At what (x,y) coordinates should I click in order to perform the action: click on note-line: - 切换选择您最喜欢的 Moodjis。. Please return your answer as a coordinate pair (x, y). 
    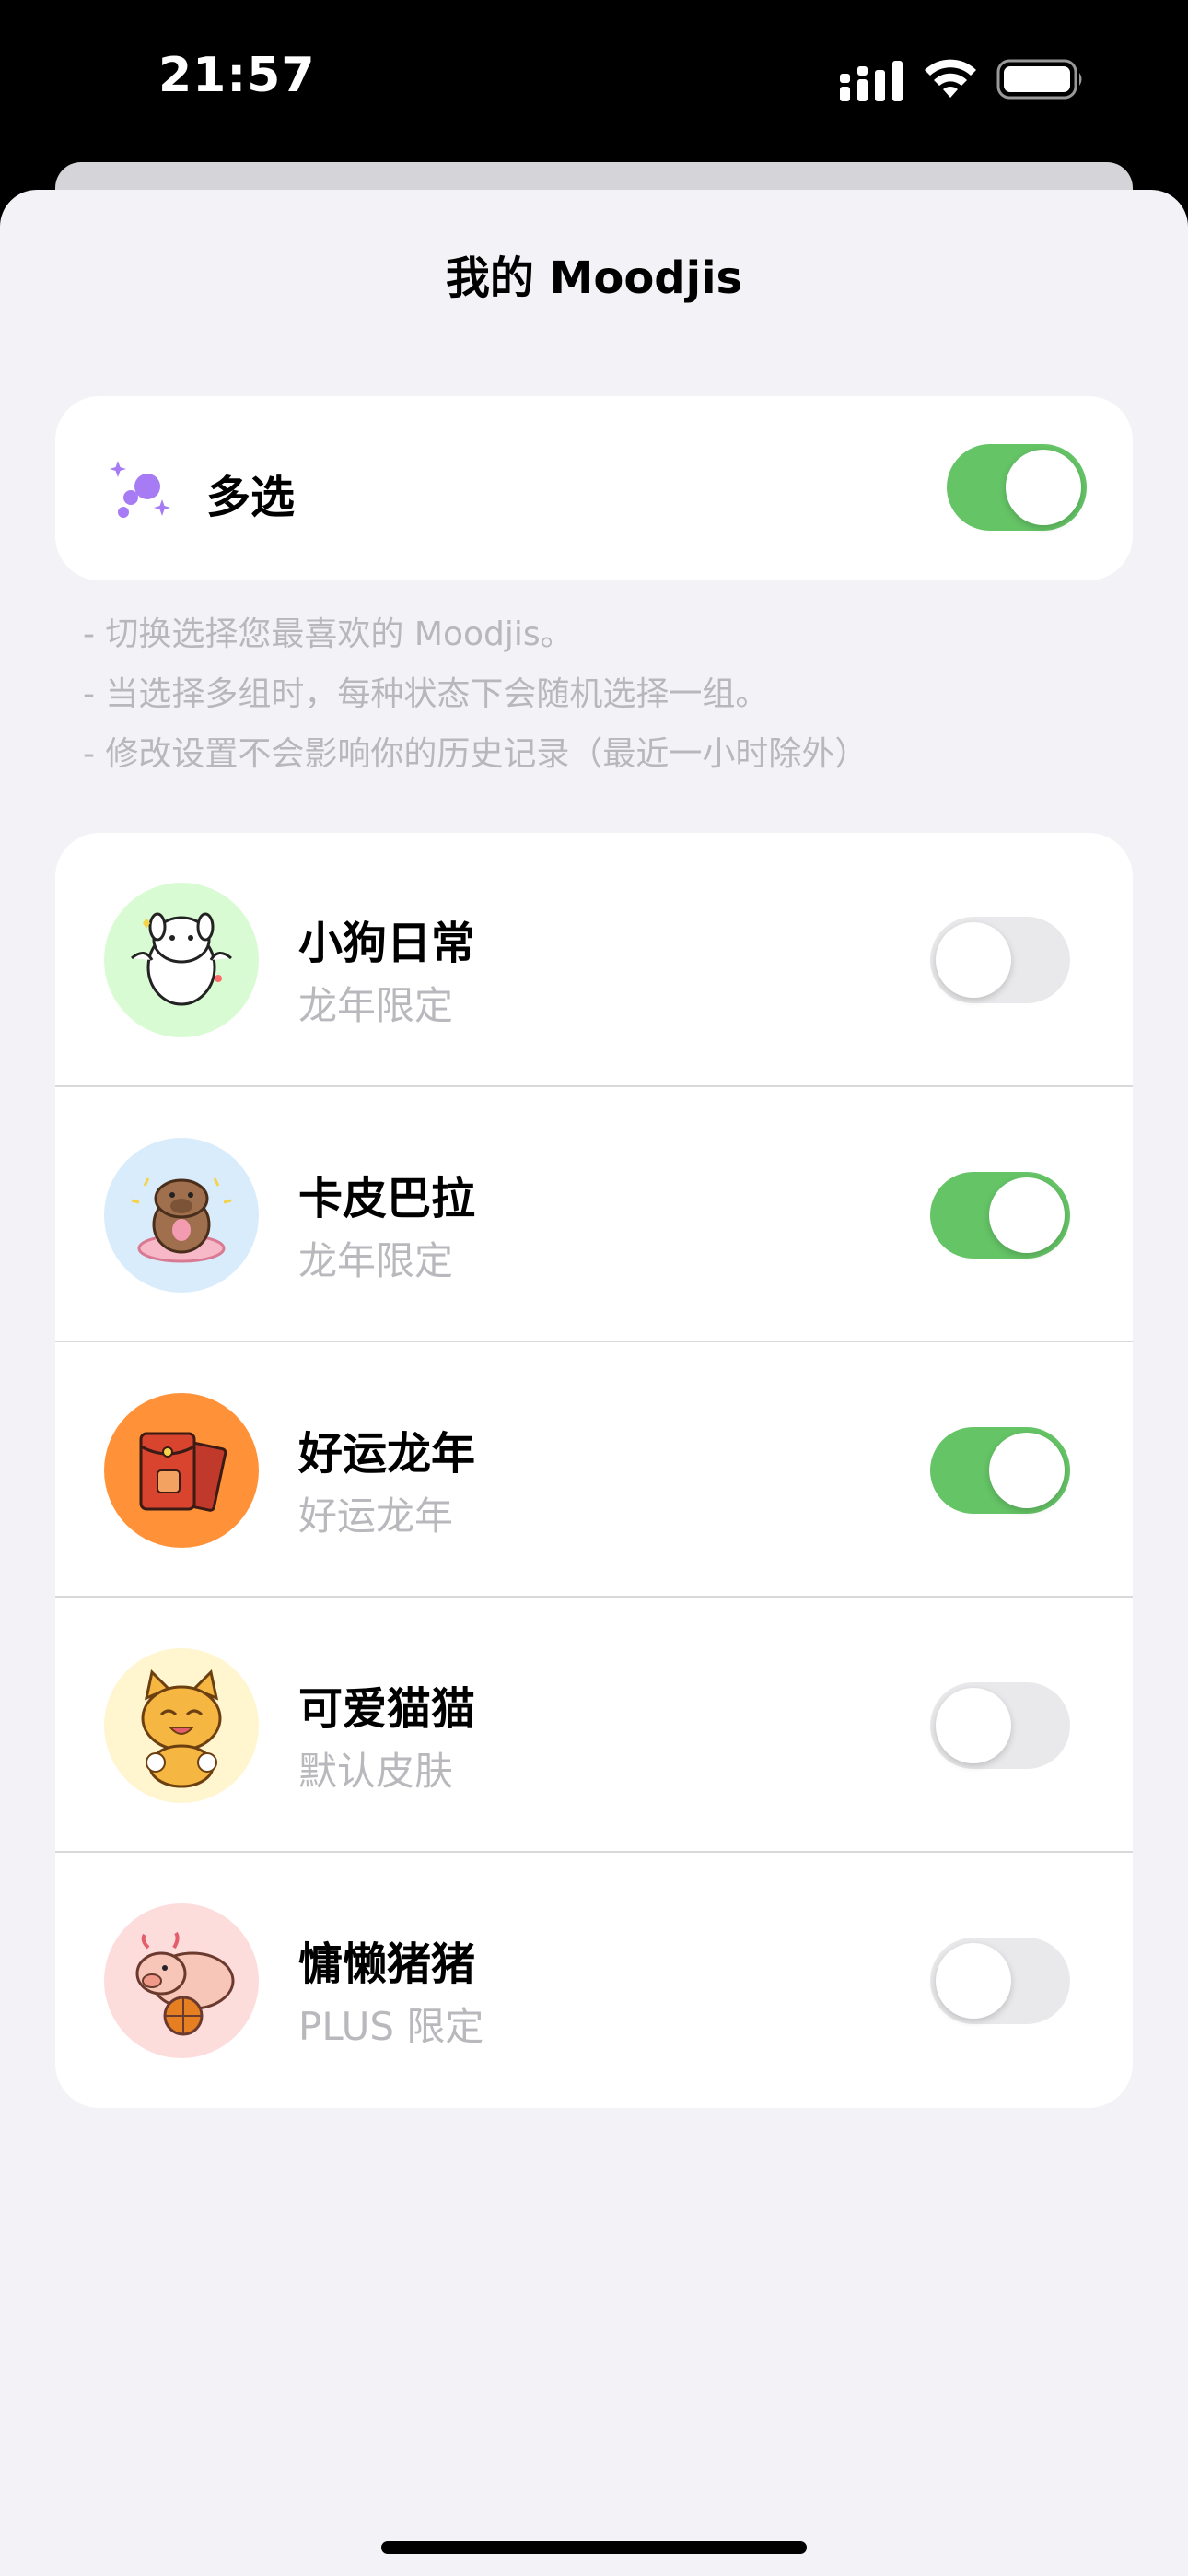
    Looking at the image, I should click on (328, 634).